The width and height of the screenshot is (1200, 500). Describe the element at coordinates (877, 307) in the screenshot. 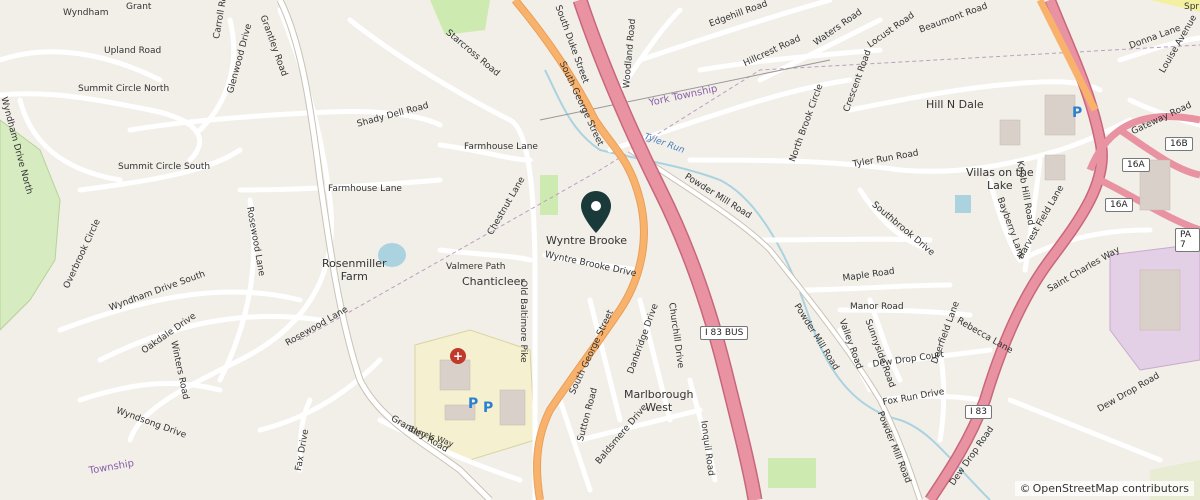

I see `road-label: Manor Road` at that location.